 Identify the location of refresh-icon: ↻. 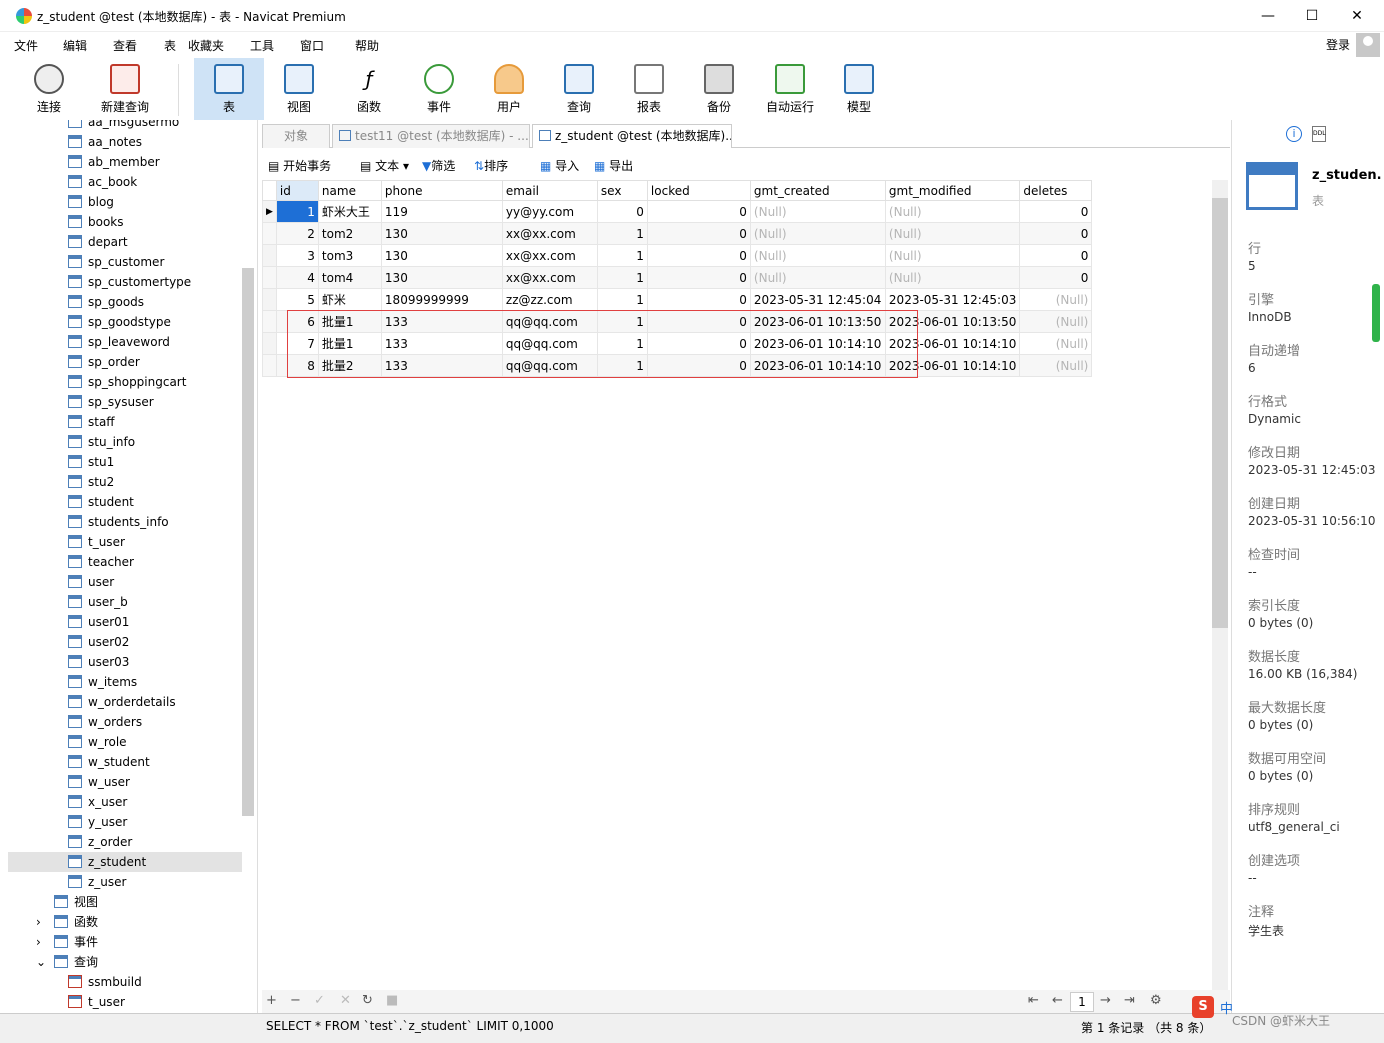
(367, 1000).